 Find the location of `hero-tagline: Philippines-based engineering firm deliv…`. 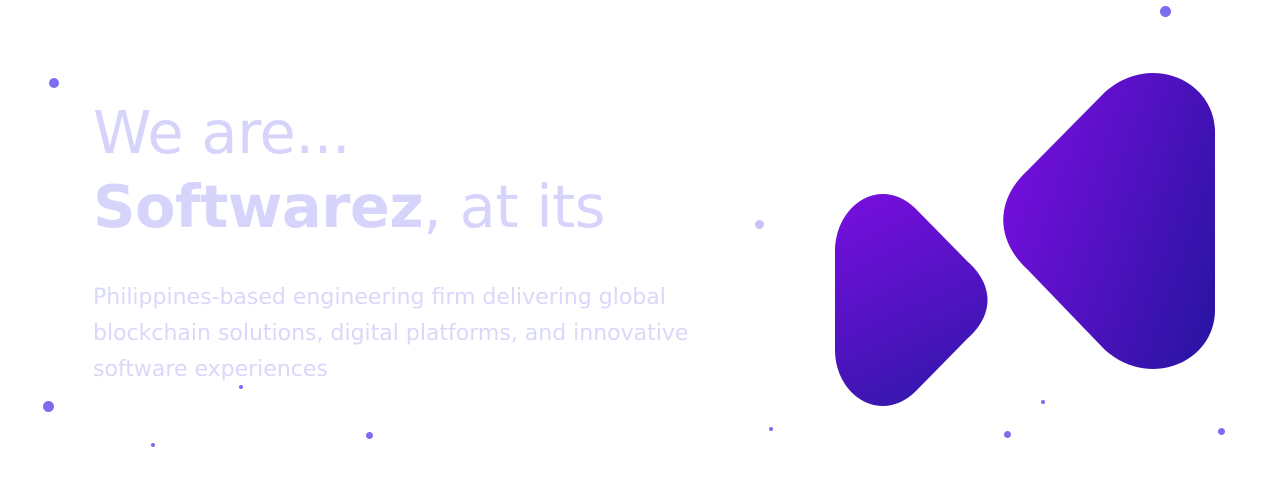

hero-tagline: Philippines-based engineering firm deliv… is located at coordinates (391, 333).